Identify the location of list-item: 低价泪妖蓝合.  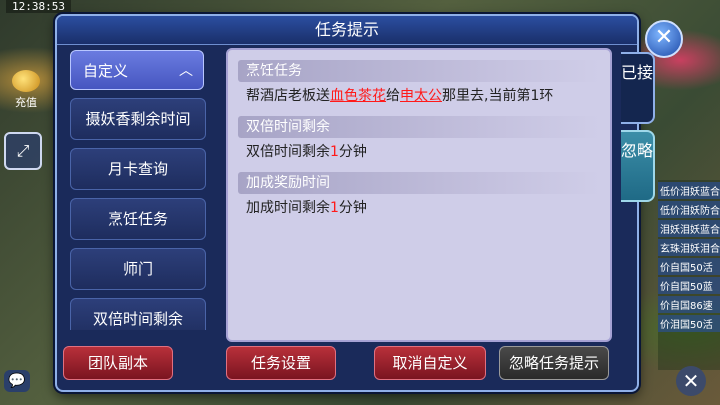
(689, 190).